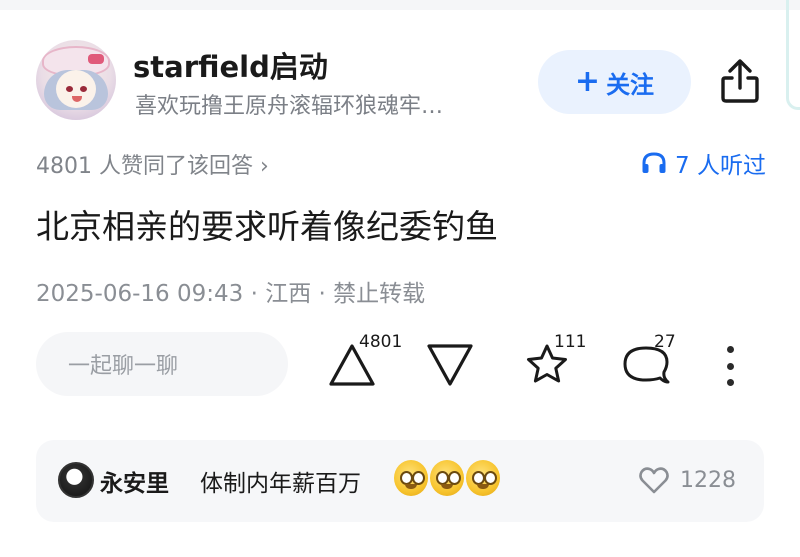 This screenshot has height=557, width=800. I want to click on likes-summary-text: 4801 人赞同了该回答, so click(144, 166).